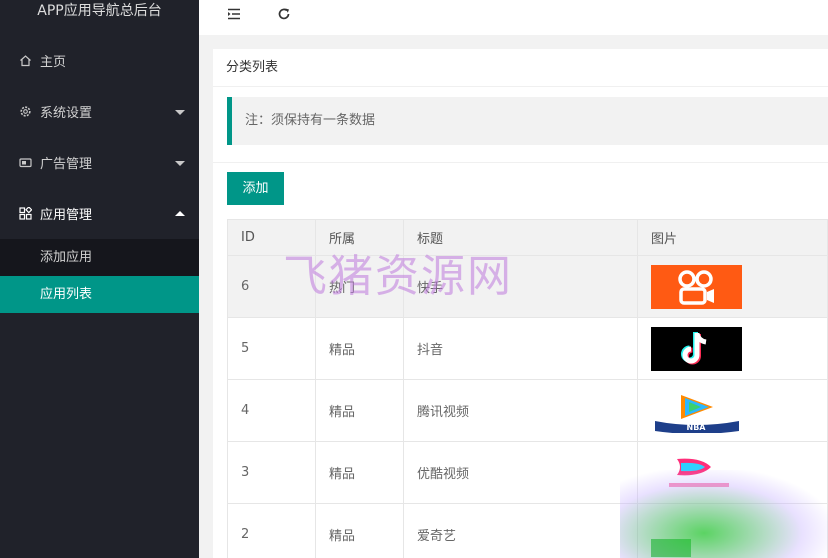  I want to click on sidebar-subitem-add-app: 添加应用, so click(99, 257).